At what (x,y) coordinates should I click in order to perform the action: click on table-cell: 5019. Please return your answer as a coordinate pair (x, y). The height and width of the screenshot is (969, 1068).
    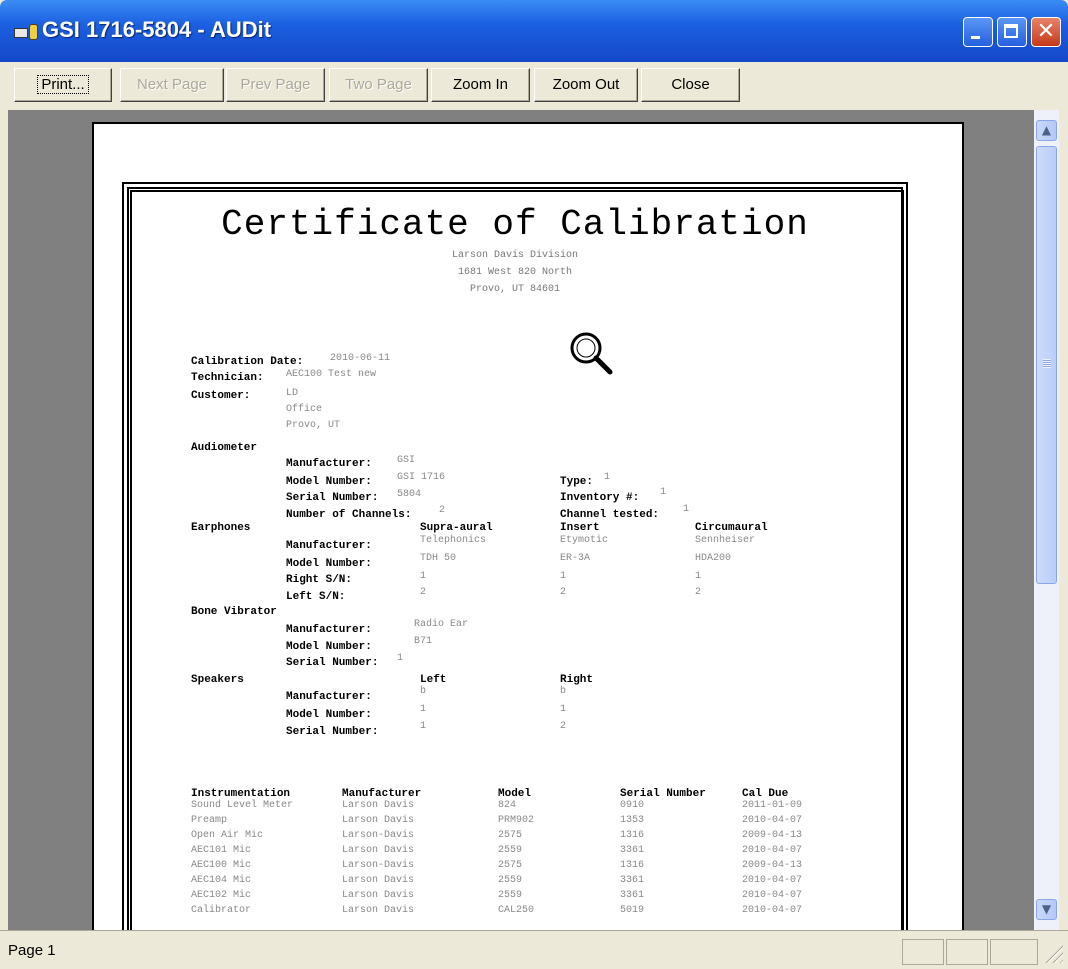
    Looking at the image, I should click on (632, 910).